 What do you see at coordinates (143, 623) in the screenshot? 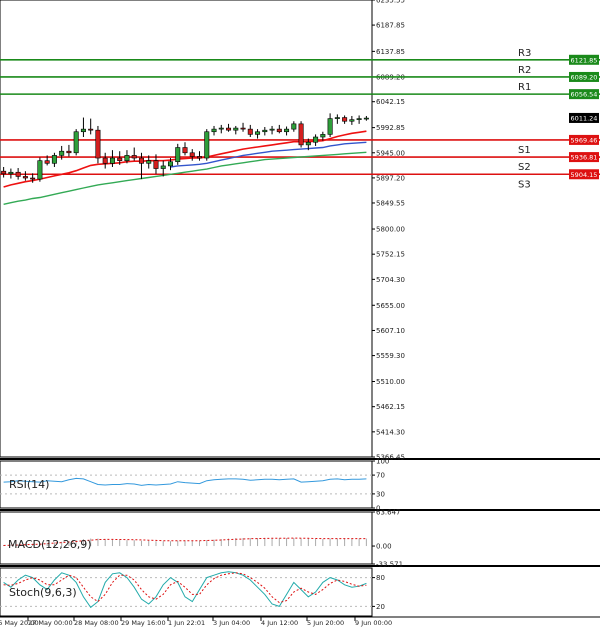
I see `x-tick-label: 29 May 16:00` at bounding box center [143, 623].